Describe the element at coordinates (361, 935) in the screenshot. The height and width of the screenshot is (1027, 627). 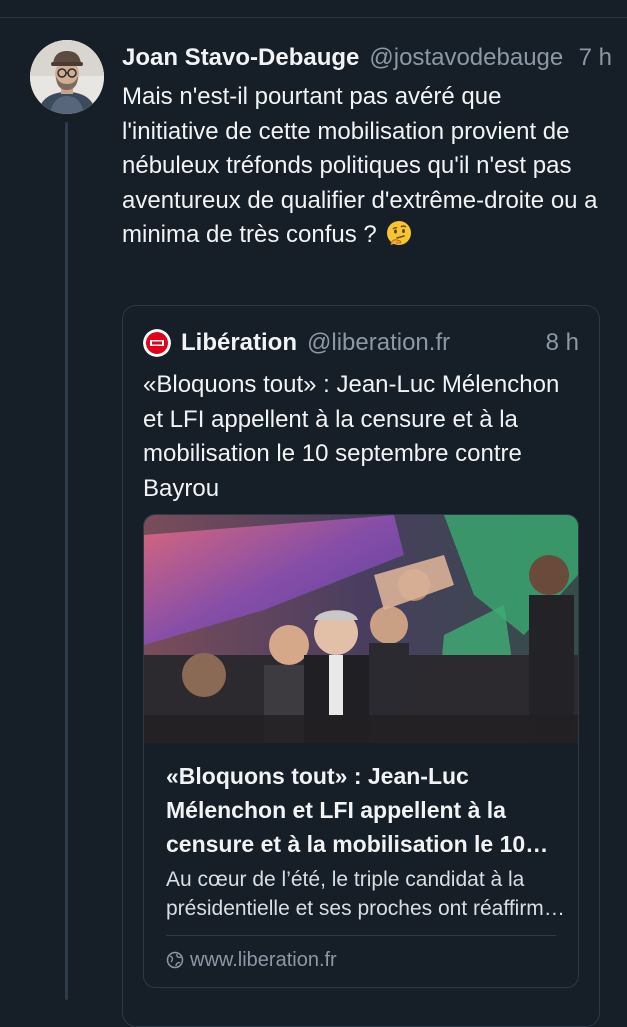
I see `link-preview-divider` at that location.